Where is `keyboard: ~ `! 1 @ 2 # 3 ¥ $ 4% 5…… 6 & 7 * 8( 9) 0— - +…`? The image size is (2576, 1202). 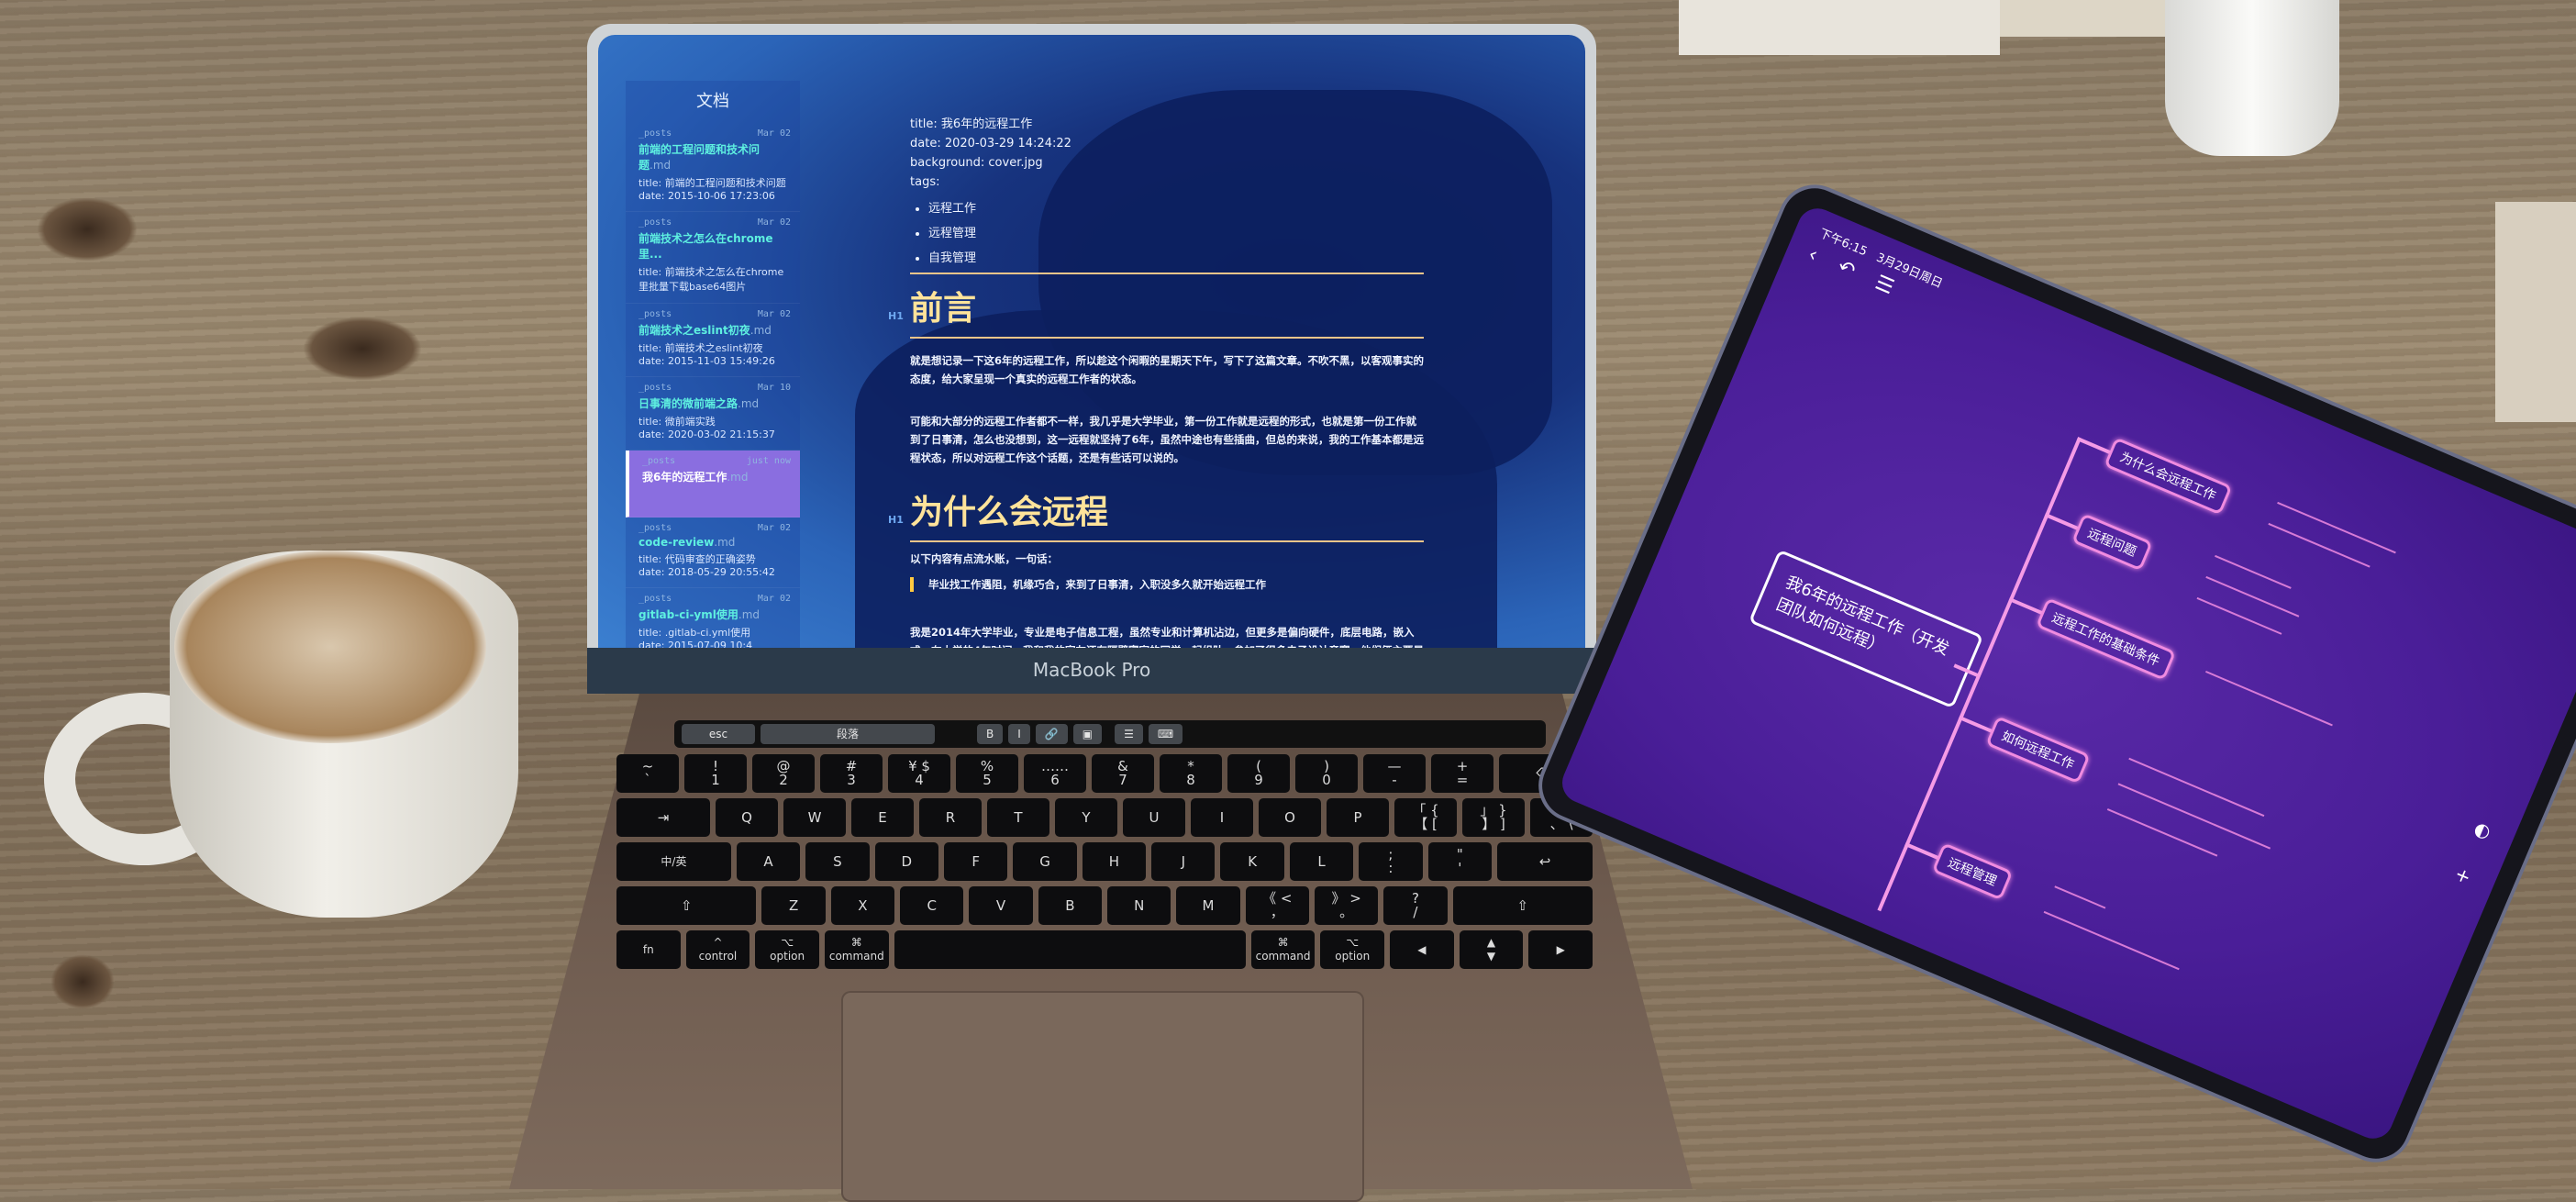
keyboard: ~ `! 1 @ 2 # 3 ¥ $ 4% 5…… 6 & 7 * 8( 9) 0— - +… is located at coordinates (1104, 861).